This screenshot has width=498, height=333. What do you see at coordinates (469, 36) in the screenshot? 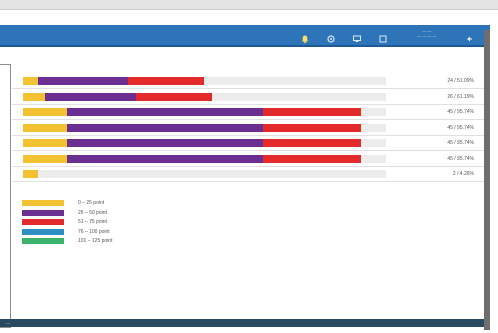
I see `logout-icon` at bounding box center [469, 36].